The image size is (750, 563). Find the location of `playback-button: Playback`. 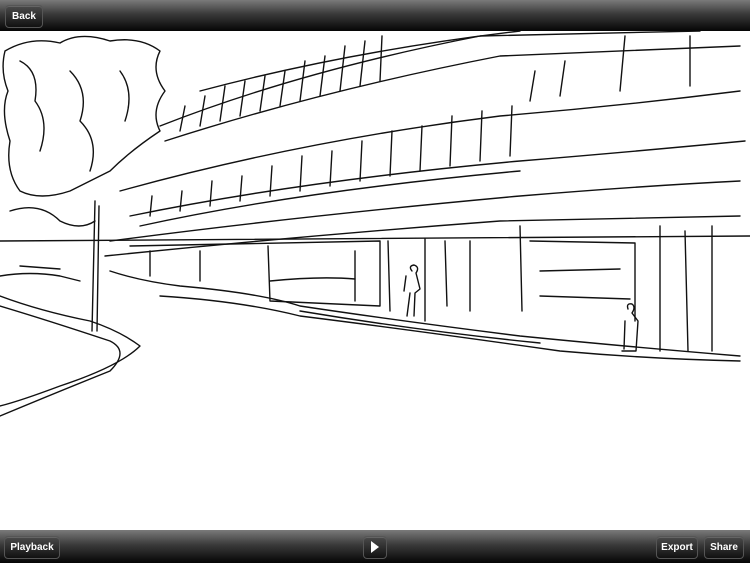

playback-button: Playback is located at coordinates (32, 547).